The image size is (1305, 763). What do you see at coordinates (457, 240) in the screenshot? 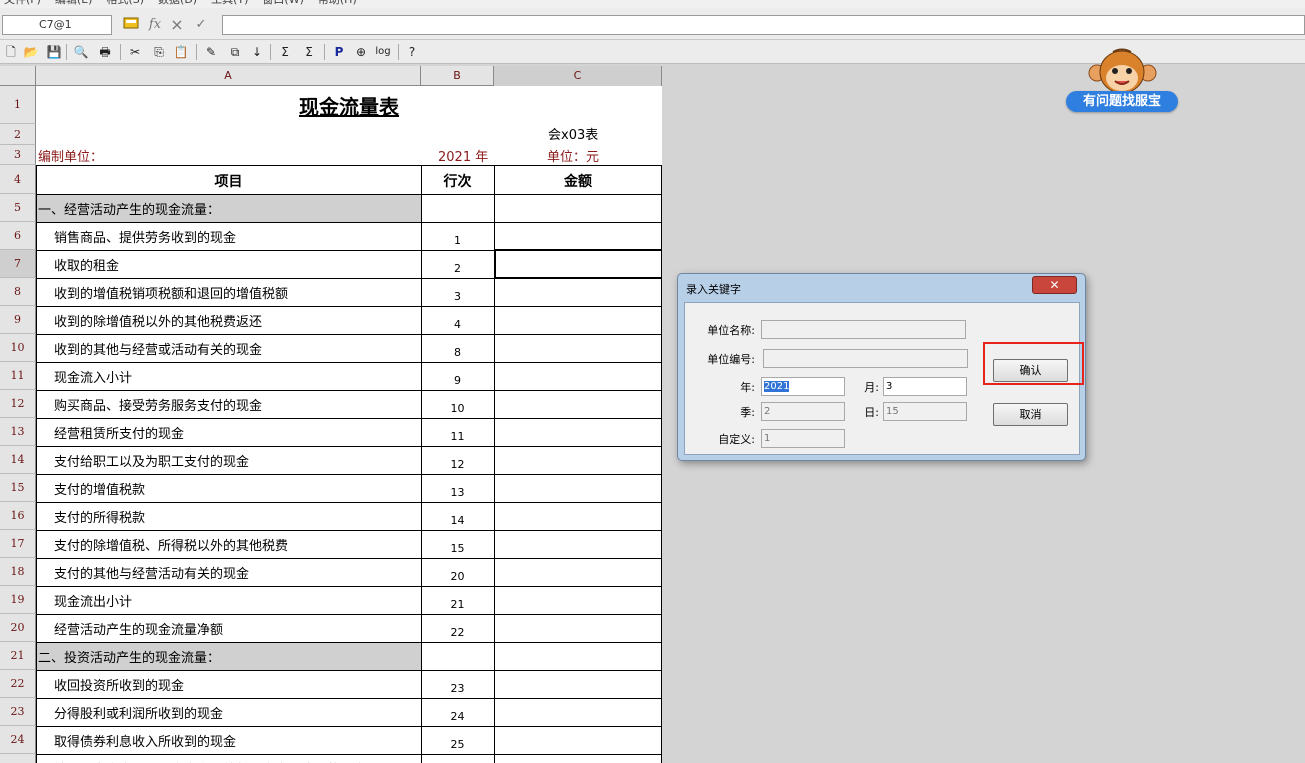
I see `line-number-cell: 1` at bounding box center [457, 240].